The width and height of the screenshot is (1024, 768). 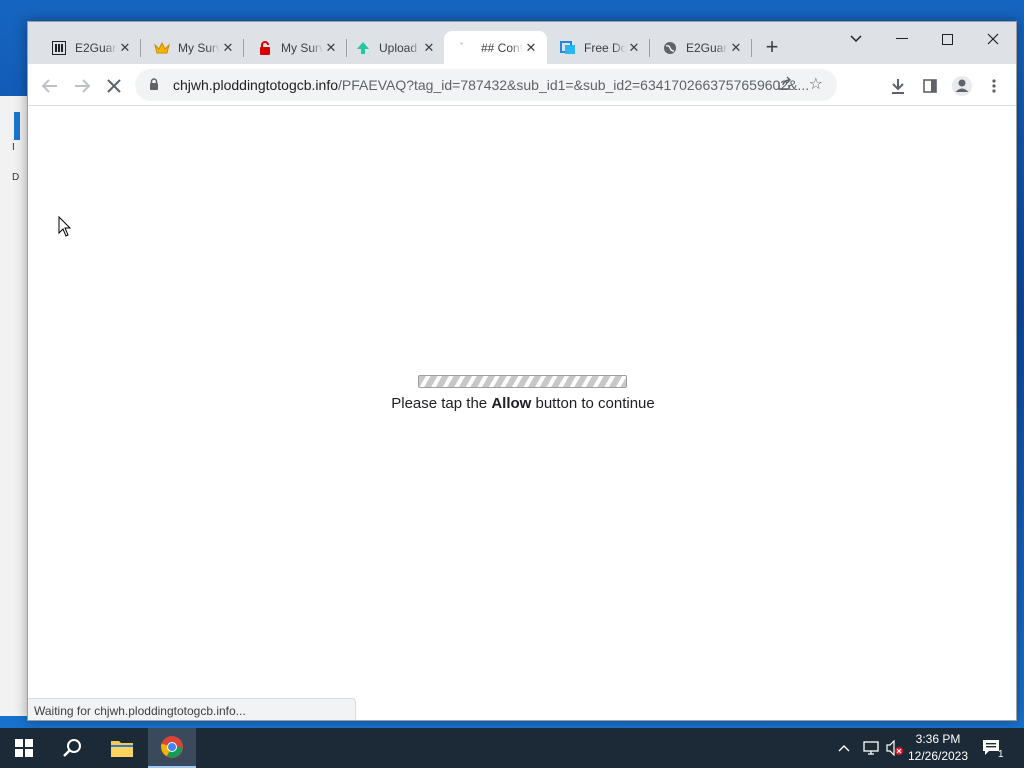 I want to click on action-center-button: 1, so click(x=993, y=748).